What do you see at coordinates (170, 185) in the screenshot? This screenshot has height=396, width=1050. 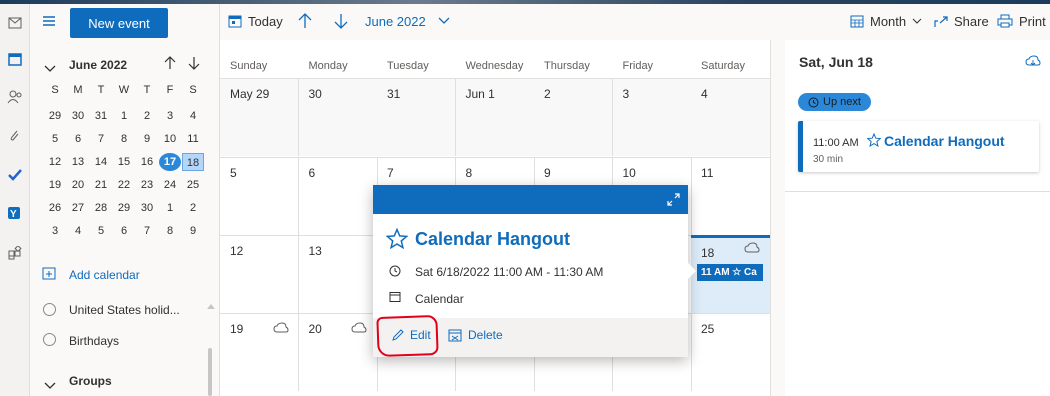 I see `mini-day: 24` at bounding box center [170, 185].